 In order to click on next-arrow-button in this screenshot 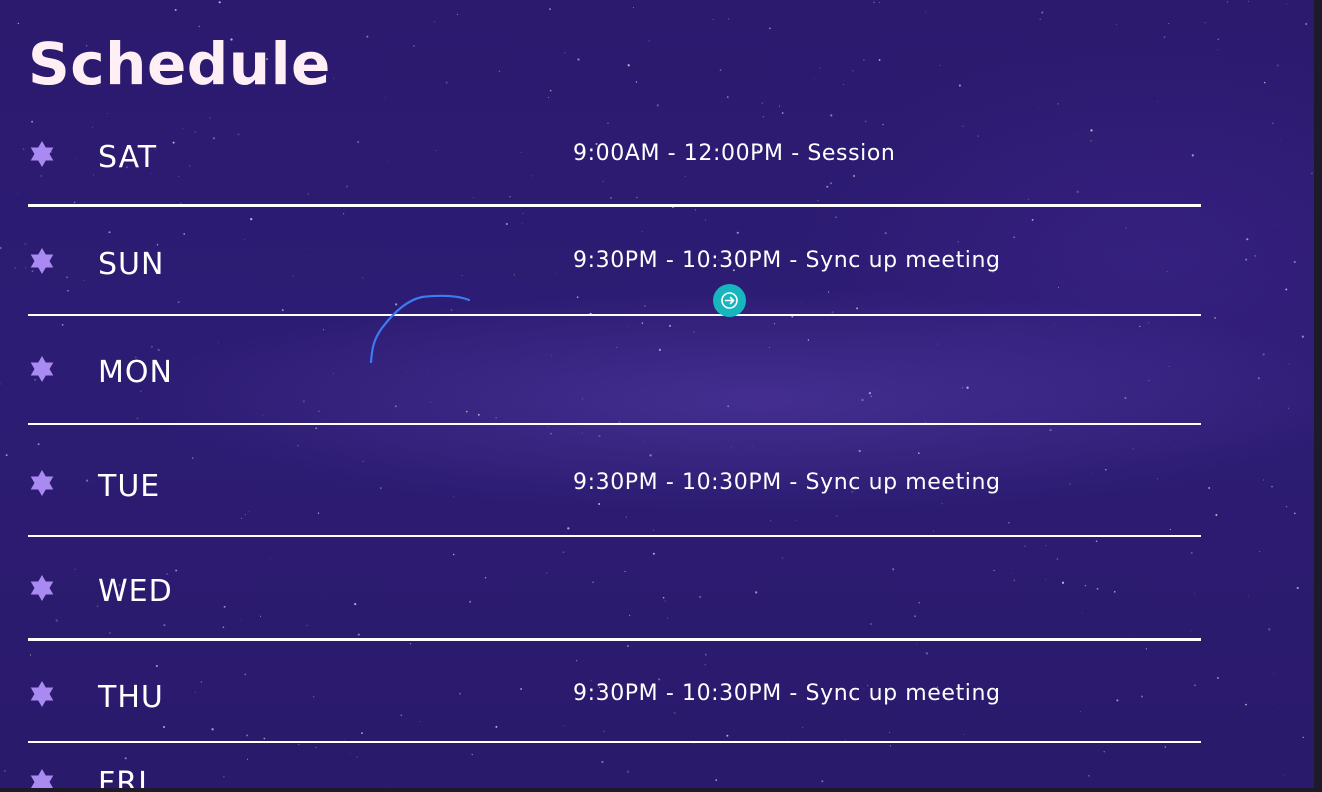, I will do `click(729, 300)`.